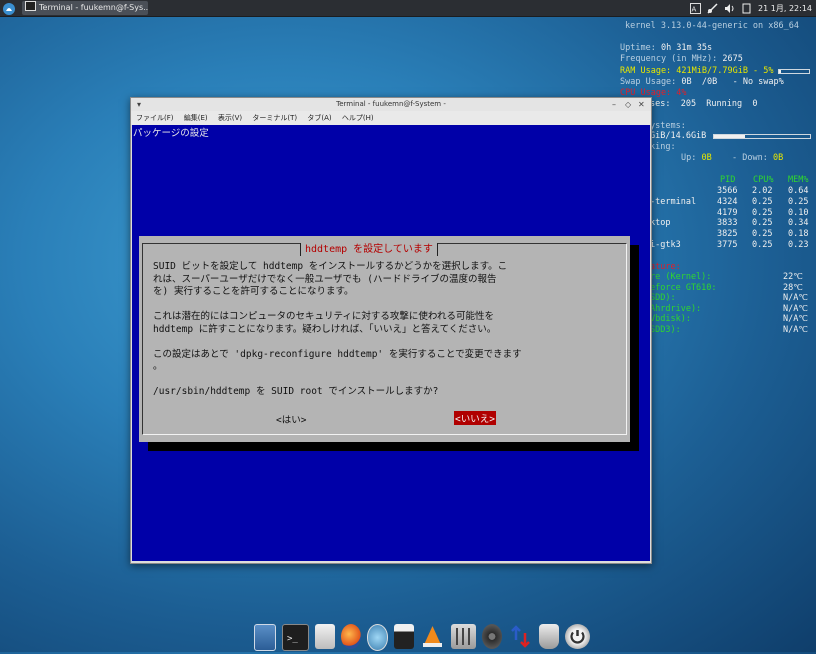 The image size is (816, 654). What do you see at coordinates (673, 201) in the screenshot?
I see `conky-proc-name: -terminal` at bounding box center [673, 201].